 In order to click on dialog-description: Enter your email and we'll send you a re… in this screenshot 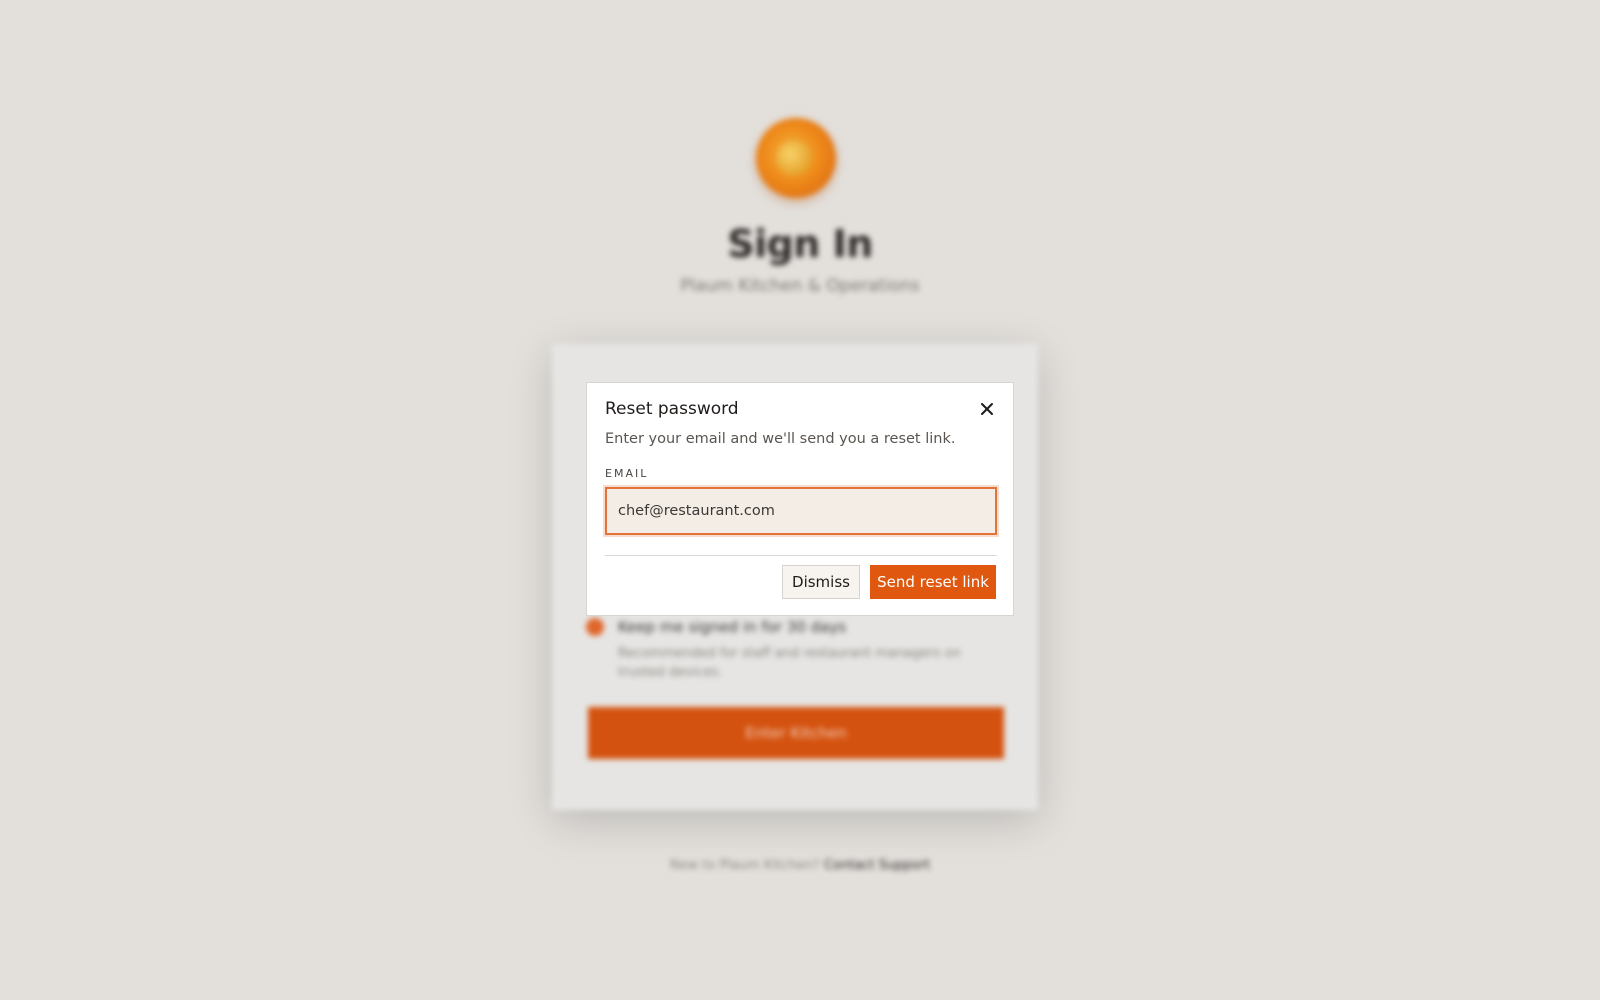, I will do `click(780, 439)`.